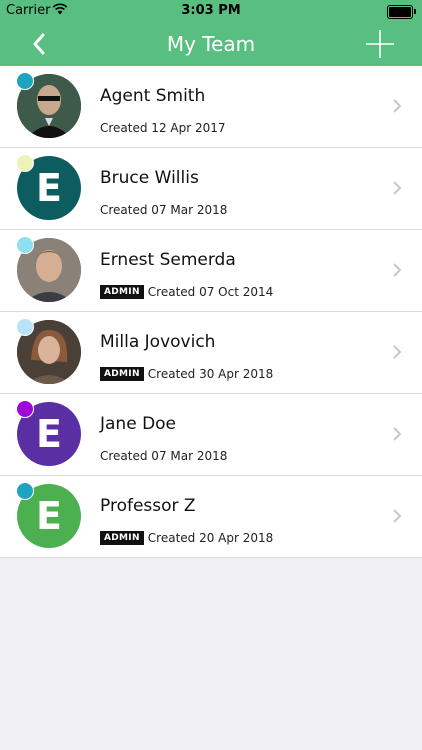 This screenshot has height=750, width=422. Describe the element at coordinates (211, 107) in the screenshot. I see `list-item: Agent Smith Created 12 Apr 2017` at that location.